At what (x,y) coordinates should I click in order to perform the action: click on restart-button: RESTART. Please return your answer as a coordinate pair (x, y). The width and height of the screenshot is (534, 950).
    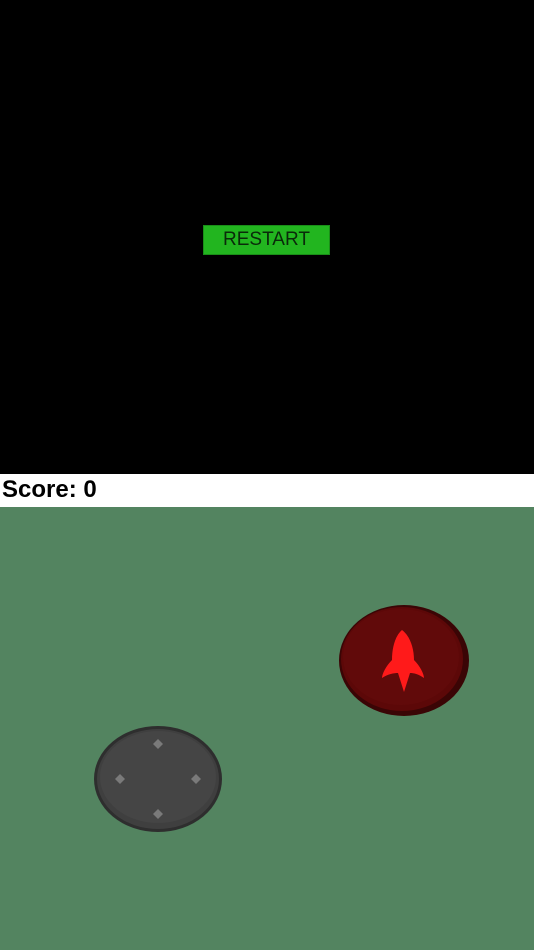
    Looking at the image, I should click on (266, 240).